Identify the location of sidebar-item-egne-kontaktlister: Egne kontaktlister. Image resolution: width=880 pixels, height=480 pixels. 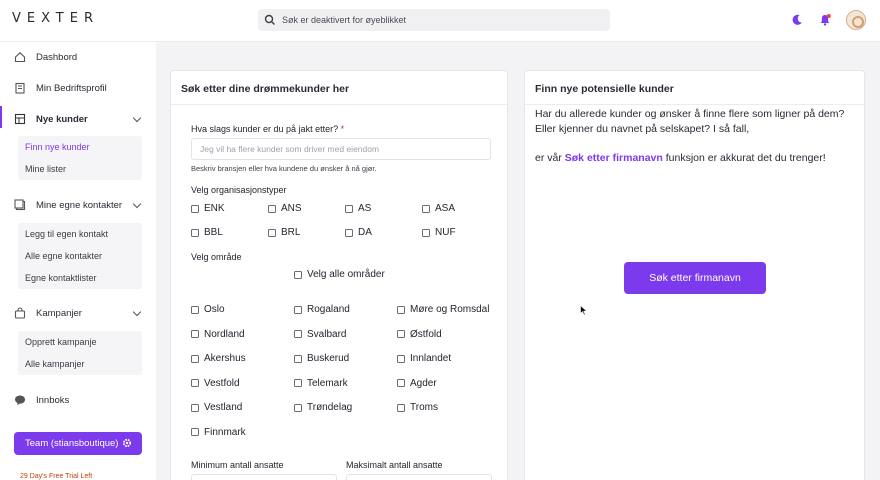
(80, 278).